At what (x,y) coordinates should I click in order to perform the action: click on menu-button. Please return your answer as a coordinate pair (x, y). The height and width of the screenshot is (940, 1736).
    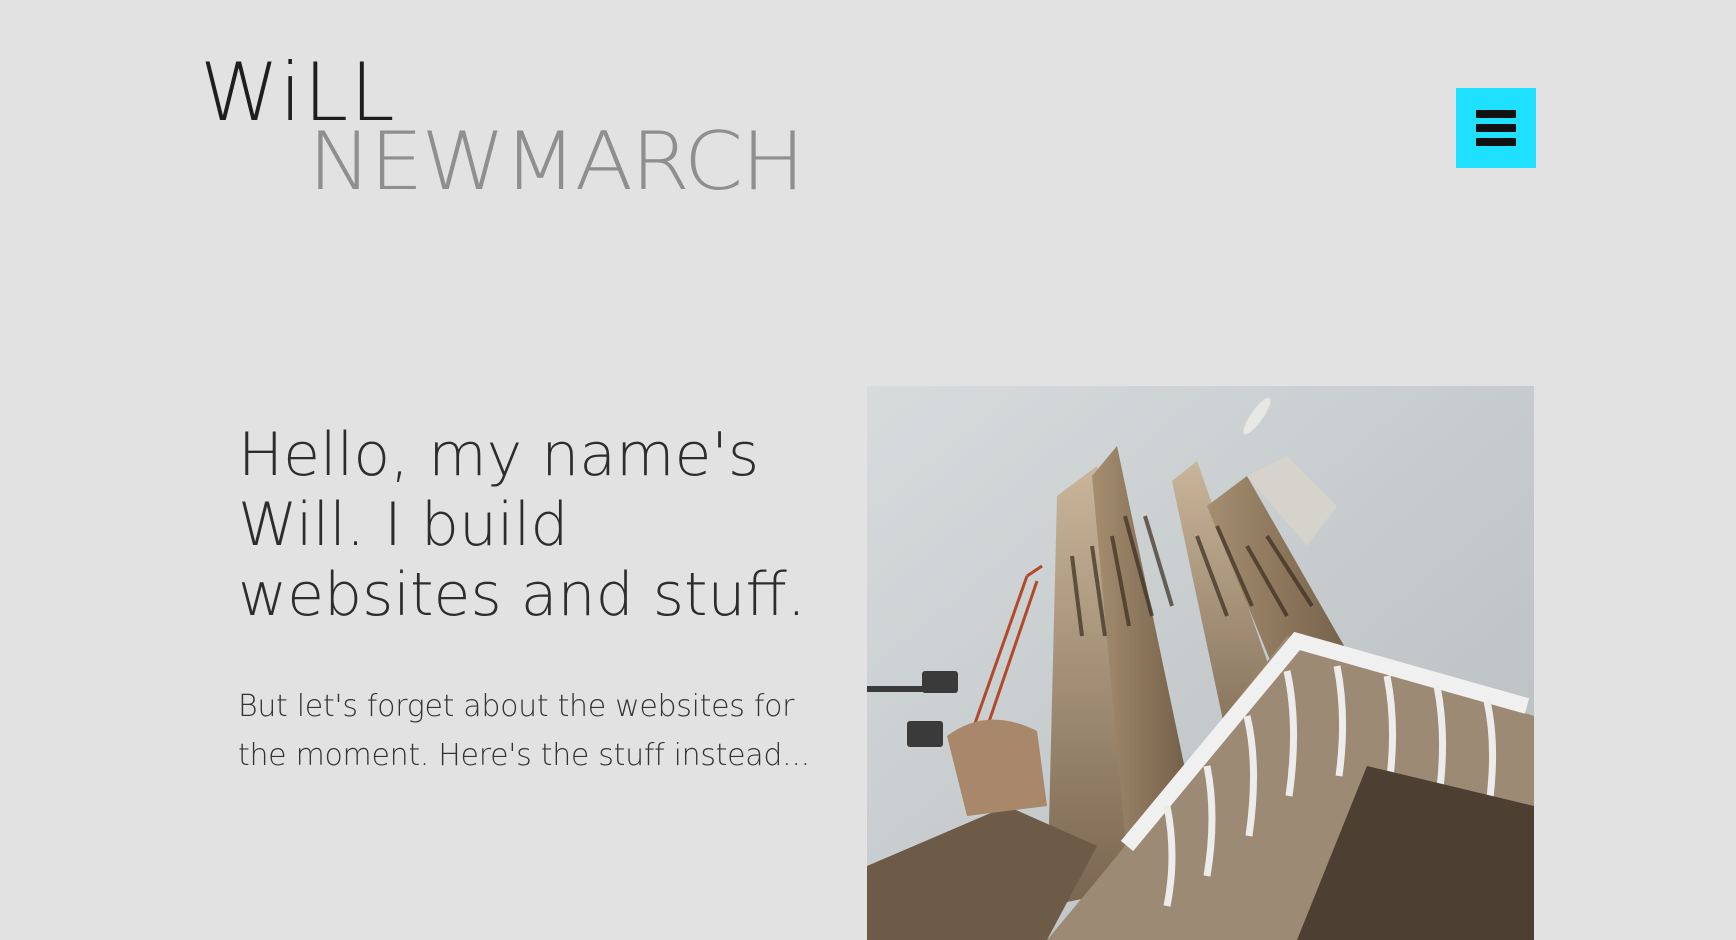
    Looking at the image, I should click on (1496, 128).